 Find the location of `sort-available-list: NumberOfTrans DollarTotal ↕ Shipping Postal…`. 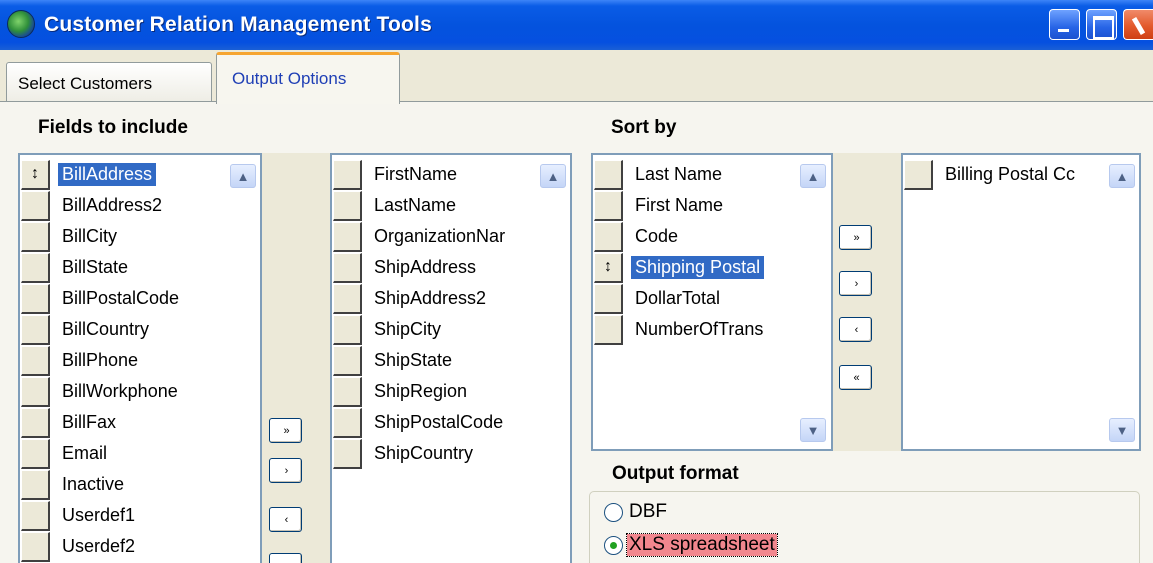

sort-available-list: NumberOfTrans DollarTotal ↕ Shipping Postal… is located at coordinates (712, 302).